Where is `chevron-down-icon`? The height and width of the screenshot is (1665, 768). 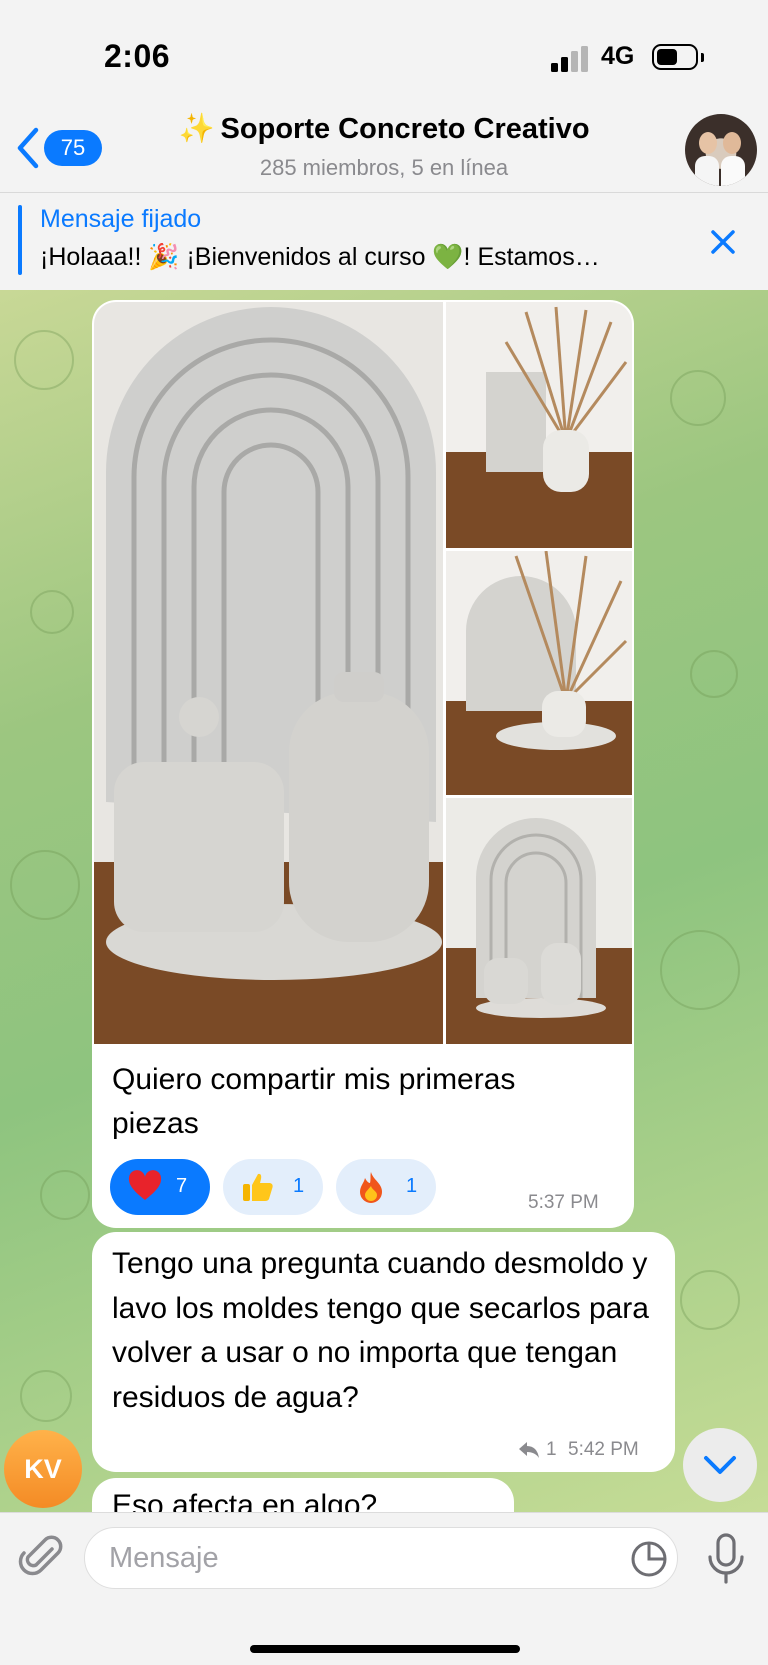
chevron-down-icon is located at coordinates (720, 1465).